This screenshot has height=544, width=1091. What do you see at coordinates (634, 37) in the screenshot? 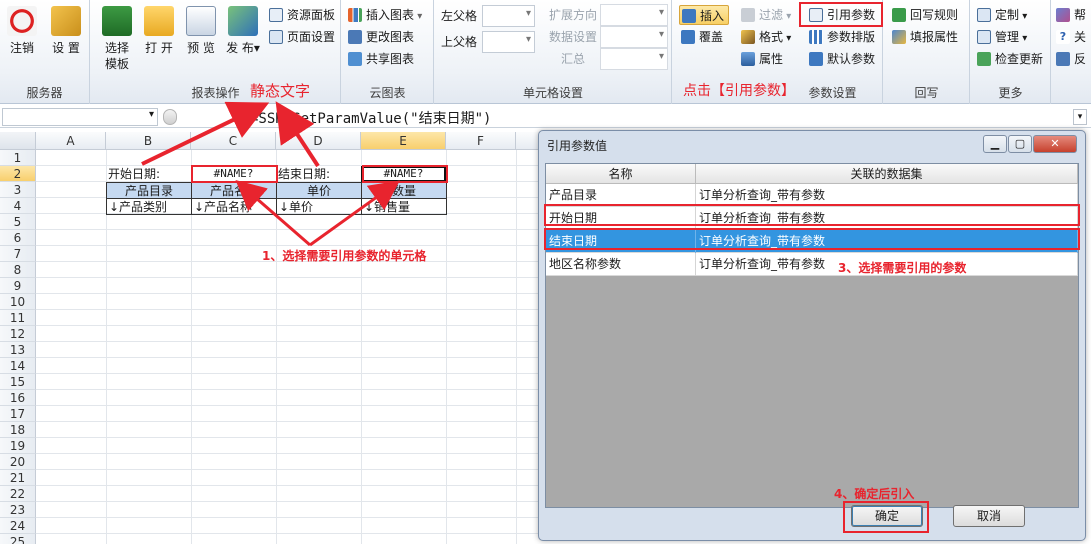
I see `data-settings-select` at bounding box center [634, 37].